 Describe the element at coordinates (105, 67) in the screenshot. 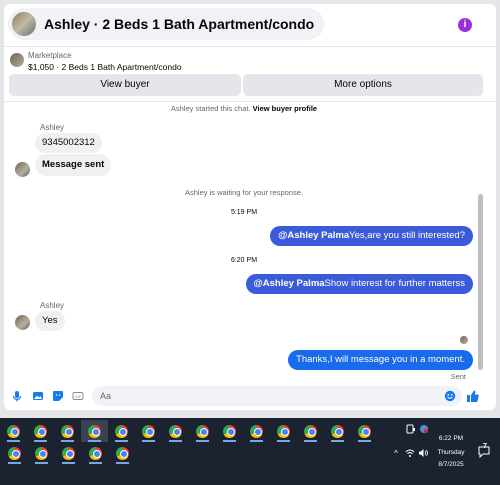

I see `listing-price: $1,050 · 2 Beds 1 Bath Apartment/condo` at that location.